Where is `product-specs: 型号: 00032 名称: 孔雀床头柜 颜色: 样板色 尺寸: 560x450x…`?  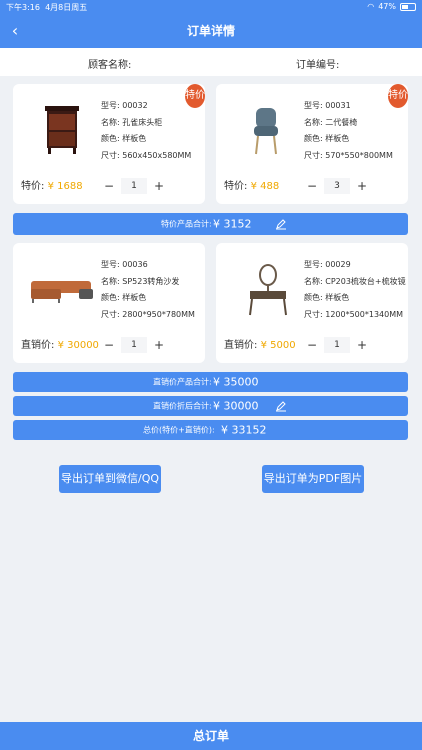 product-specs: 型号: 00032 名称: 孔雀床头柜 颜色: 样板色 尺寸: 560x450x… is located at coordinates (146, 130).